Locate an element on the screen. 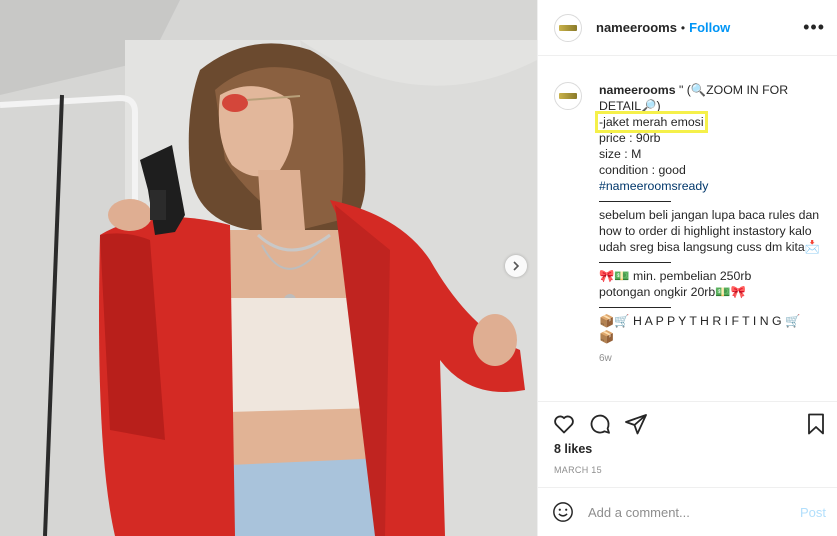 This screenshot has width=837, height=536. more-icon: ••• is located at coordinates (814, 27).